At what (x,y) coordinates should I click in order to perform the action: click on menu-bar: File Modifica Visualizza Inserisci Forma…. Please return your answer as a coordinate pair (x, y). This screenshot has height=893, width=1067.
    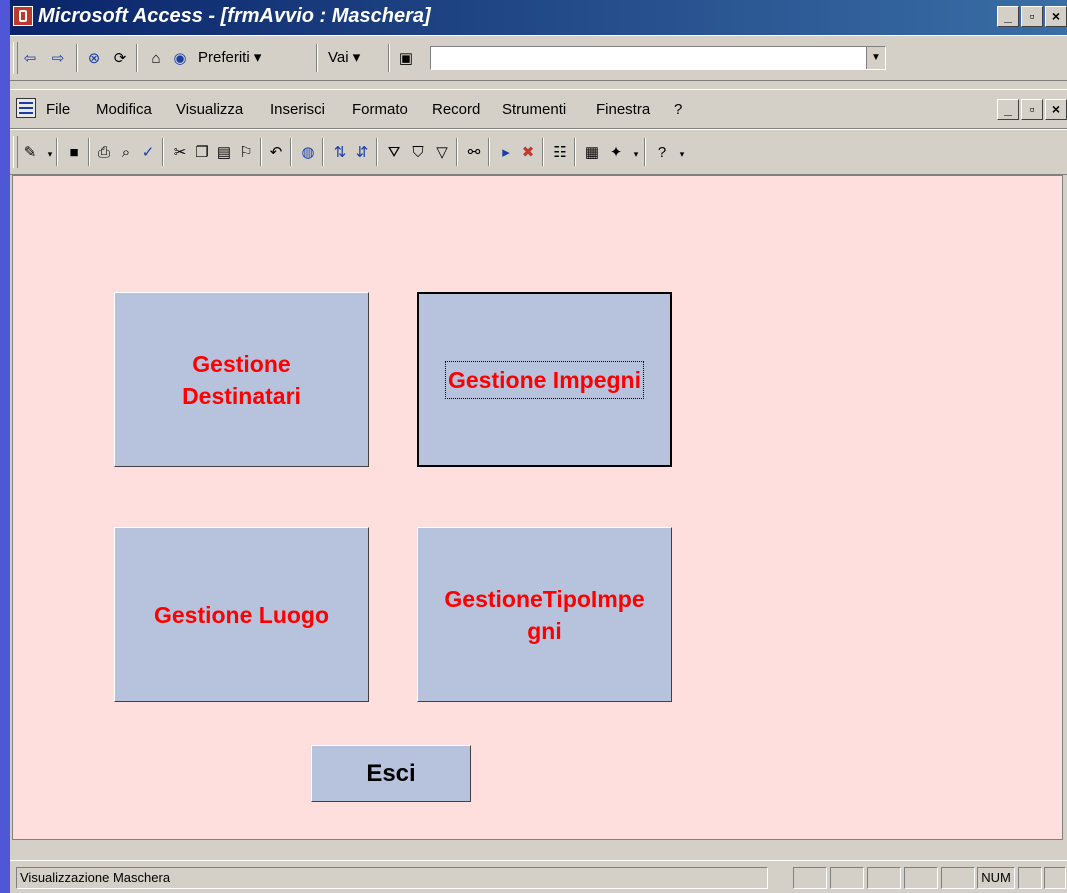
    Looking at the image, I should click on (538, 109).